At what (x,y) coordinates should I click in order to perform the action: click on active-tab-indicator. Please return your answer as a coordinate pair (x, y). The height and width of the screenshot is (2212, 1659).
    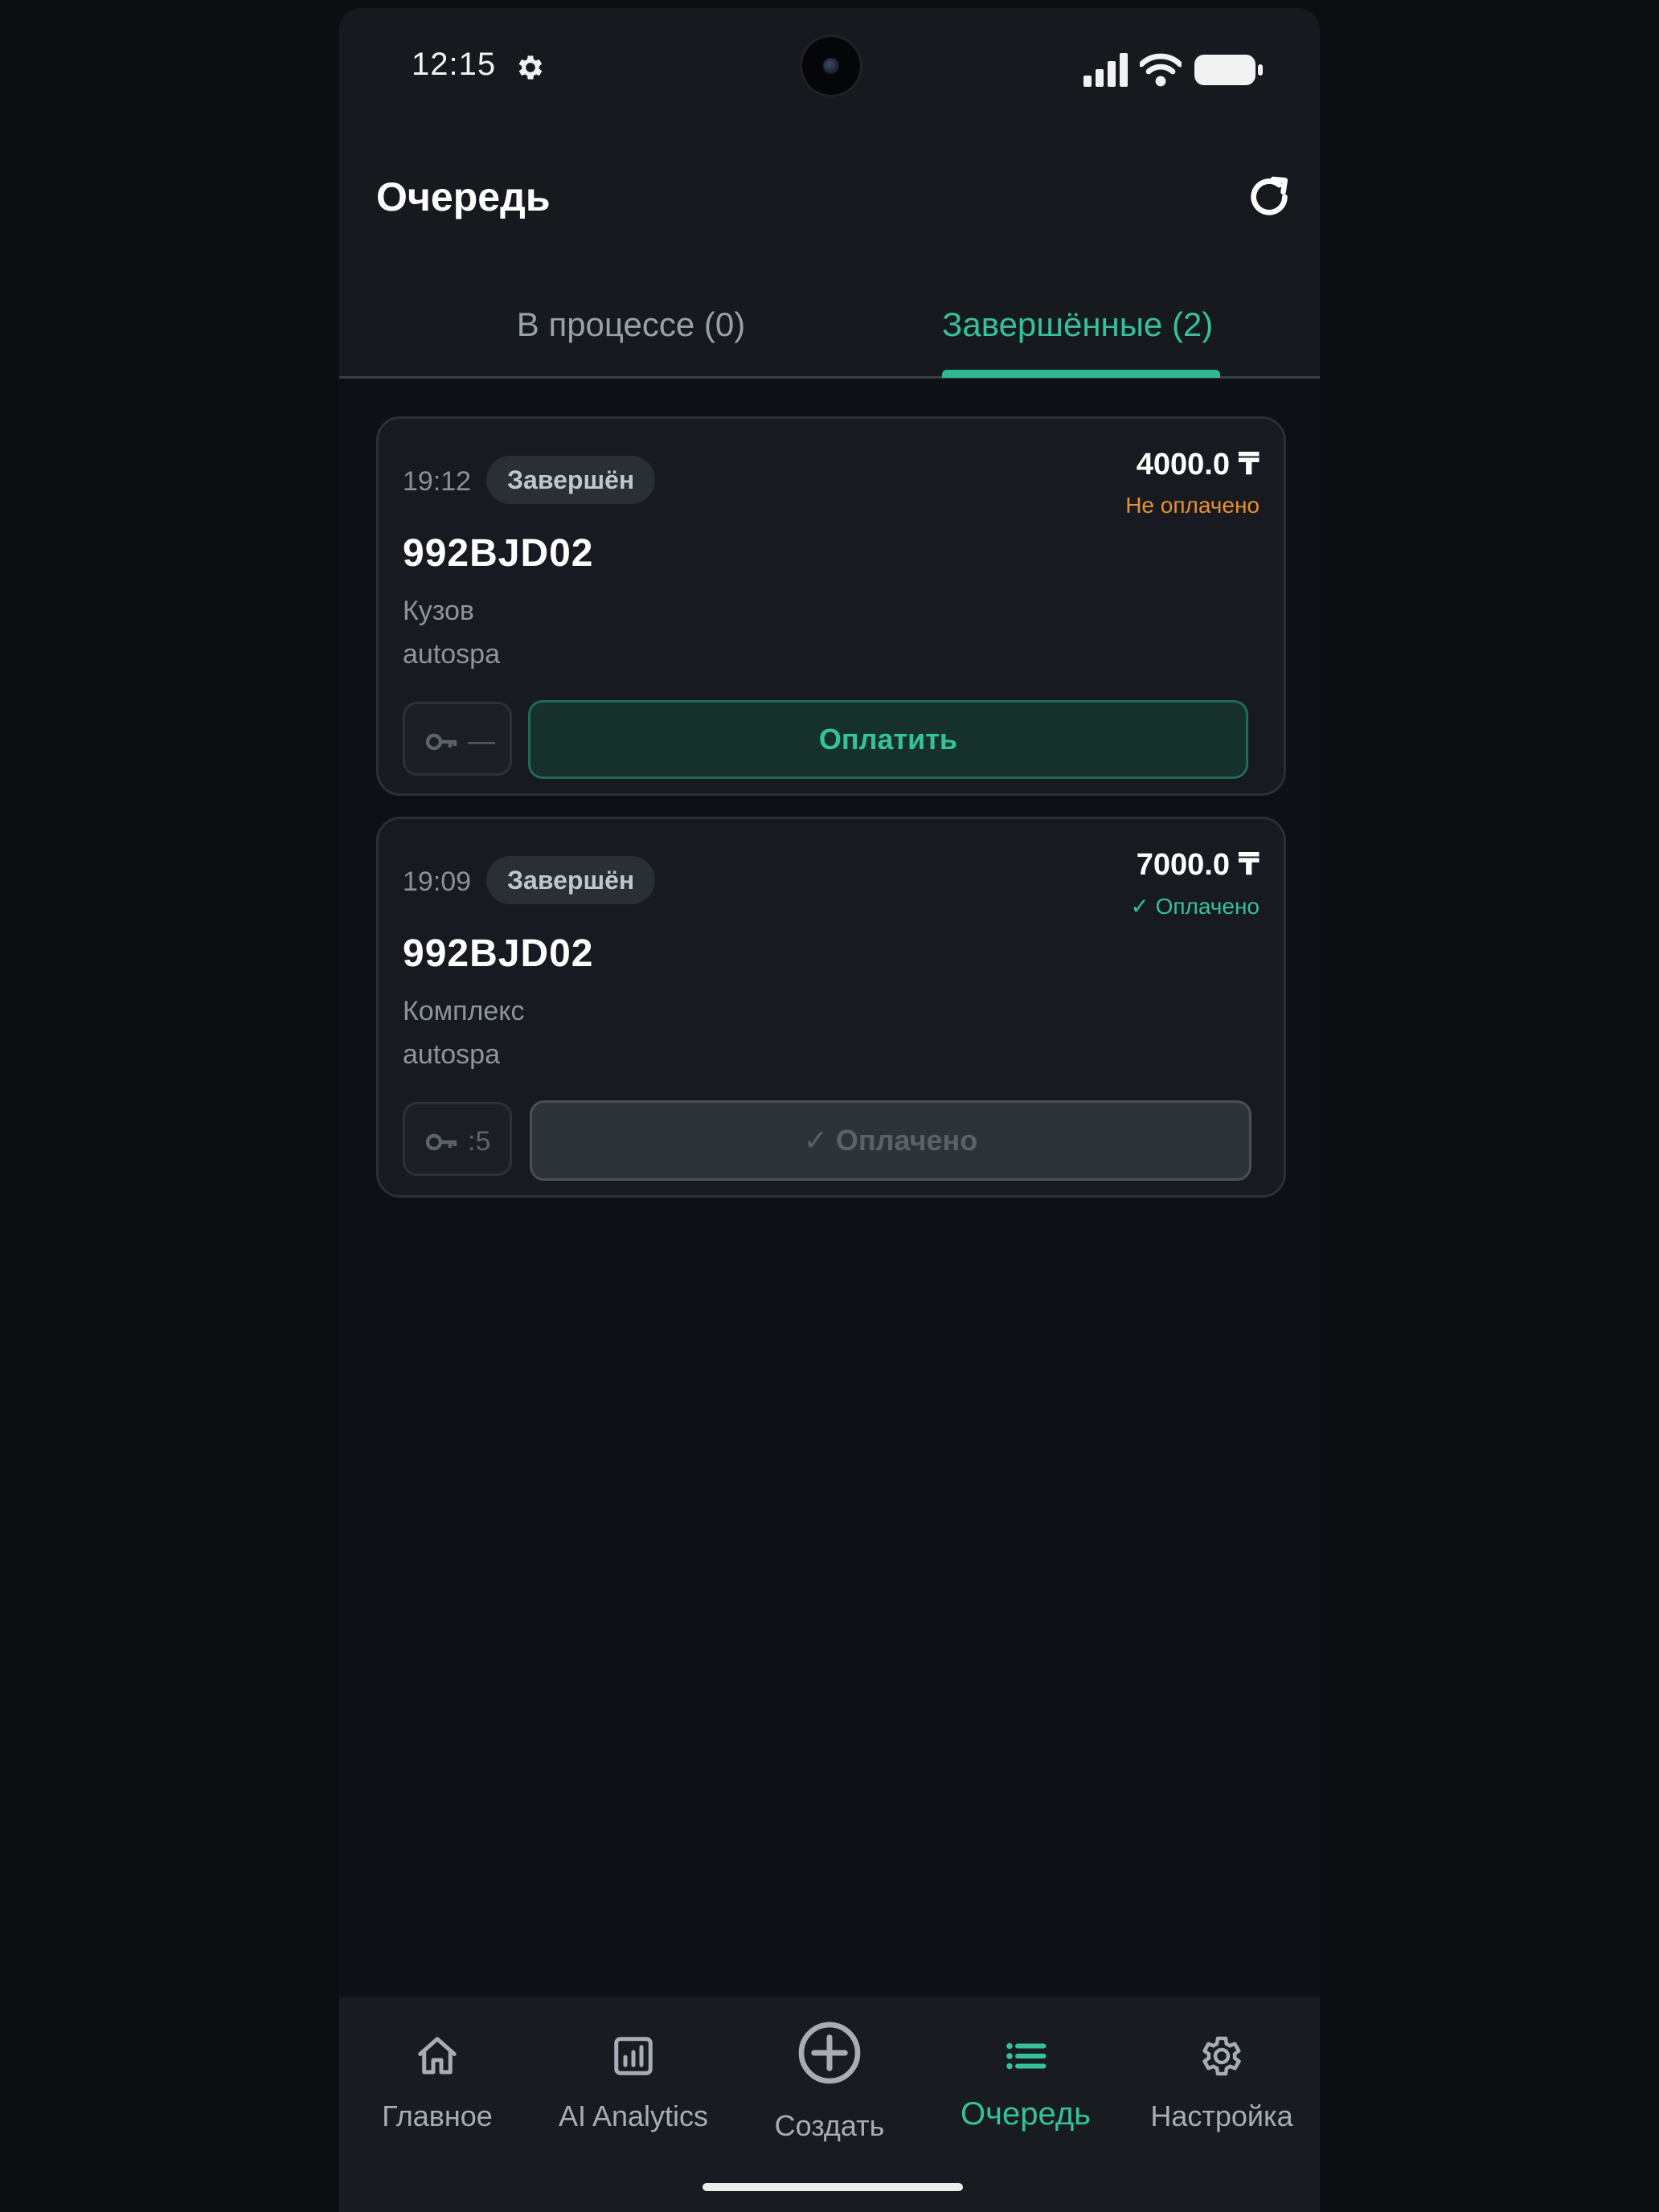
    Looking at the image, I should click on (1081, 374).